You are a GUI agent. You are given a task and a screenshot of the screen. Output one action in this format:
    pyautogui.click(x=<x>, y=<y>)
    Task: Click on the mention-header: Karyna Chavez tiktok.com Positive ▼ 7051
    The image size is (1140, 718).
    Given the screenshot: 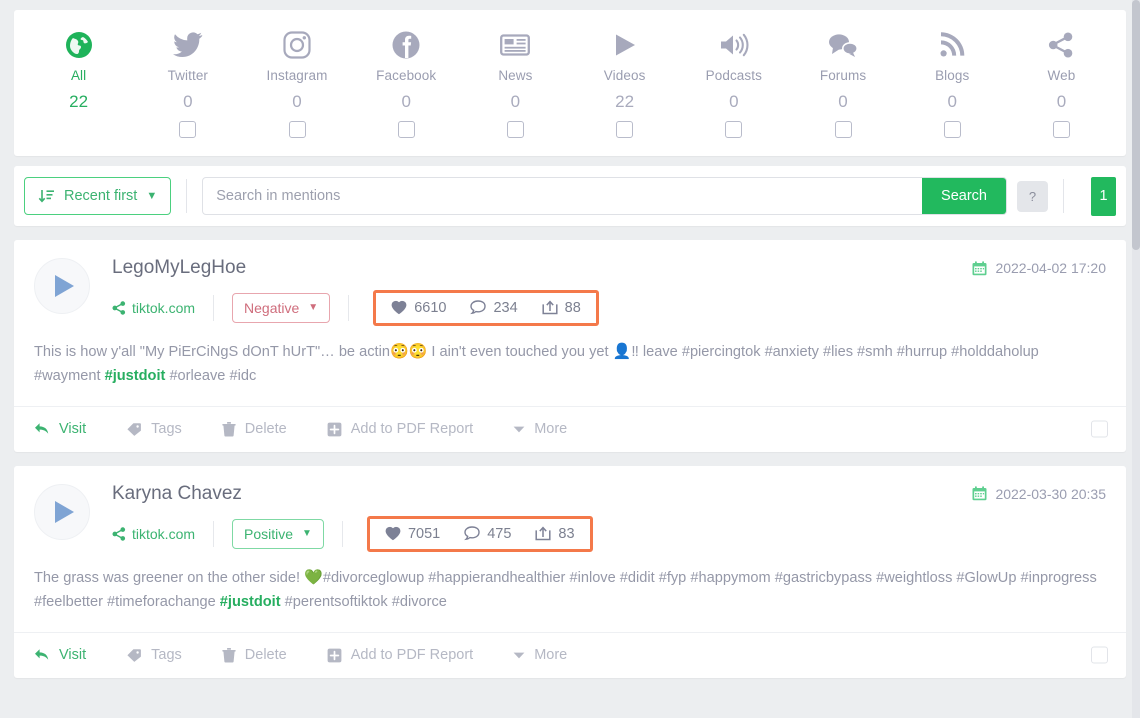 What is the action you would take?
    pyautogui.click(x=570, y=517)
    